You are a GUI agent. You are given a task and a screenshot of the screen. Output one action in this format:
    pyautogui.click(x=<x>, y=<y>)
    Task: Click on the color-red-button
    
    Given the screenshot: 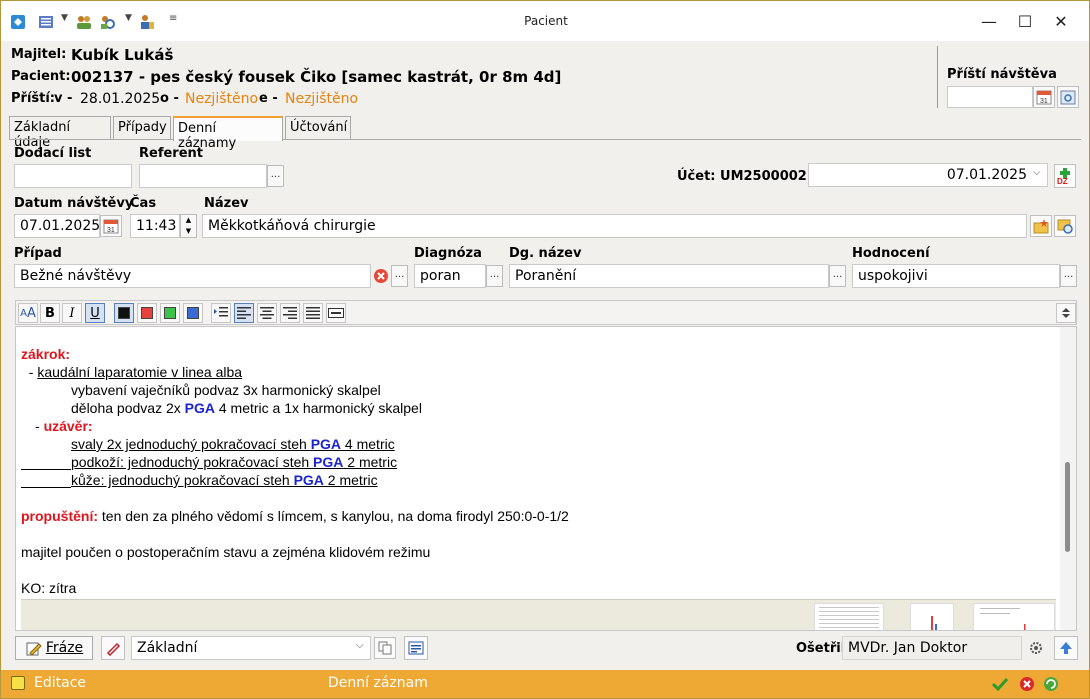 What is the action you would take?
    pyautogui.click(x=147, y=313)
    